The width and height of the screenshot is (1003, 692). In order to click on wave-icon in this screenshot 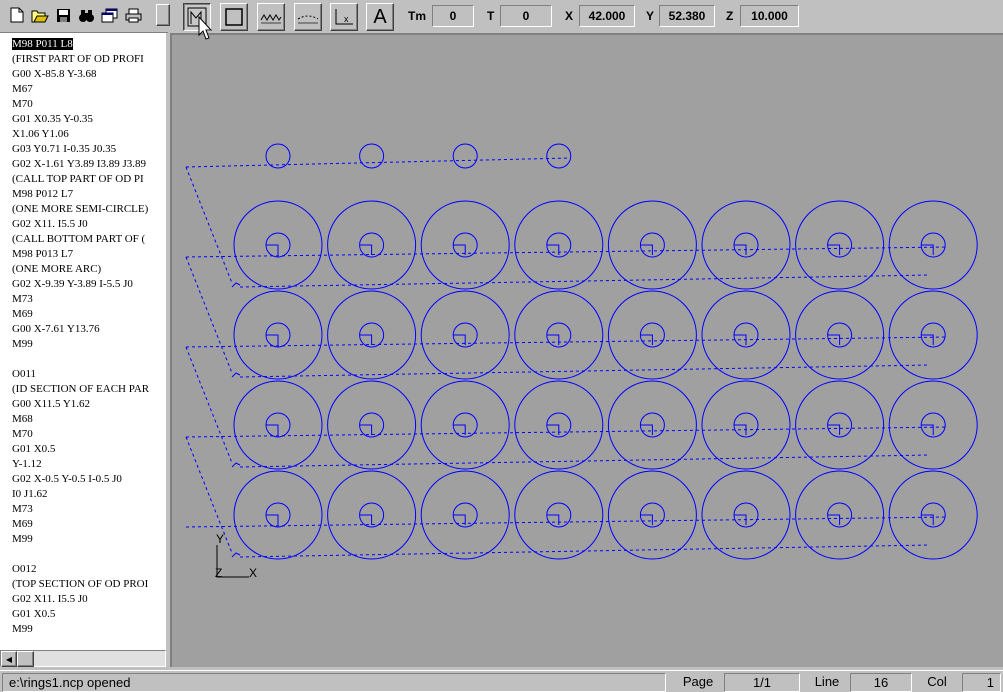, I will do `click(271, 19)`.